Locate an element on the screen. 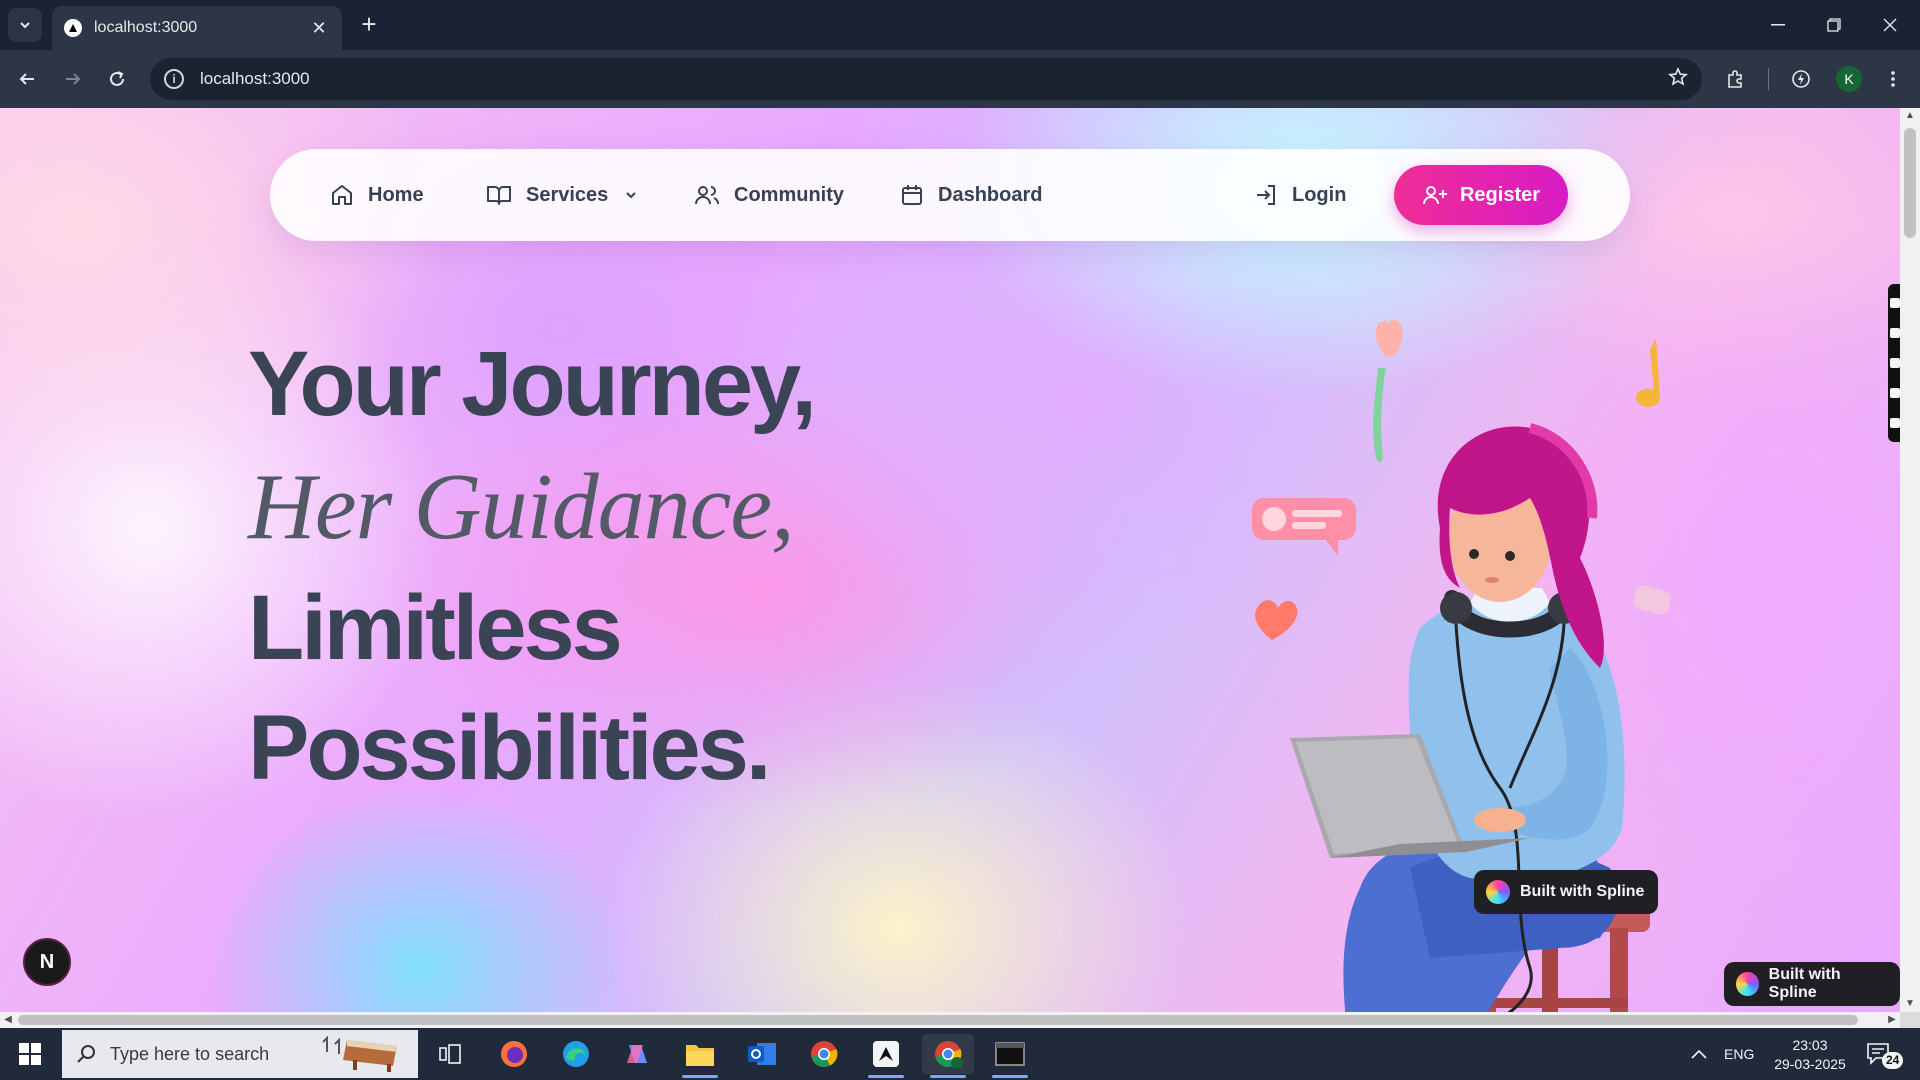 Image resolution: width=1920 pixels, height=1080 pixels. nav-login-label: Login is located at coordinates (1319, 194).